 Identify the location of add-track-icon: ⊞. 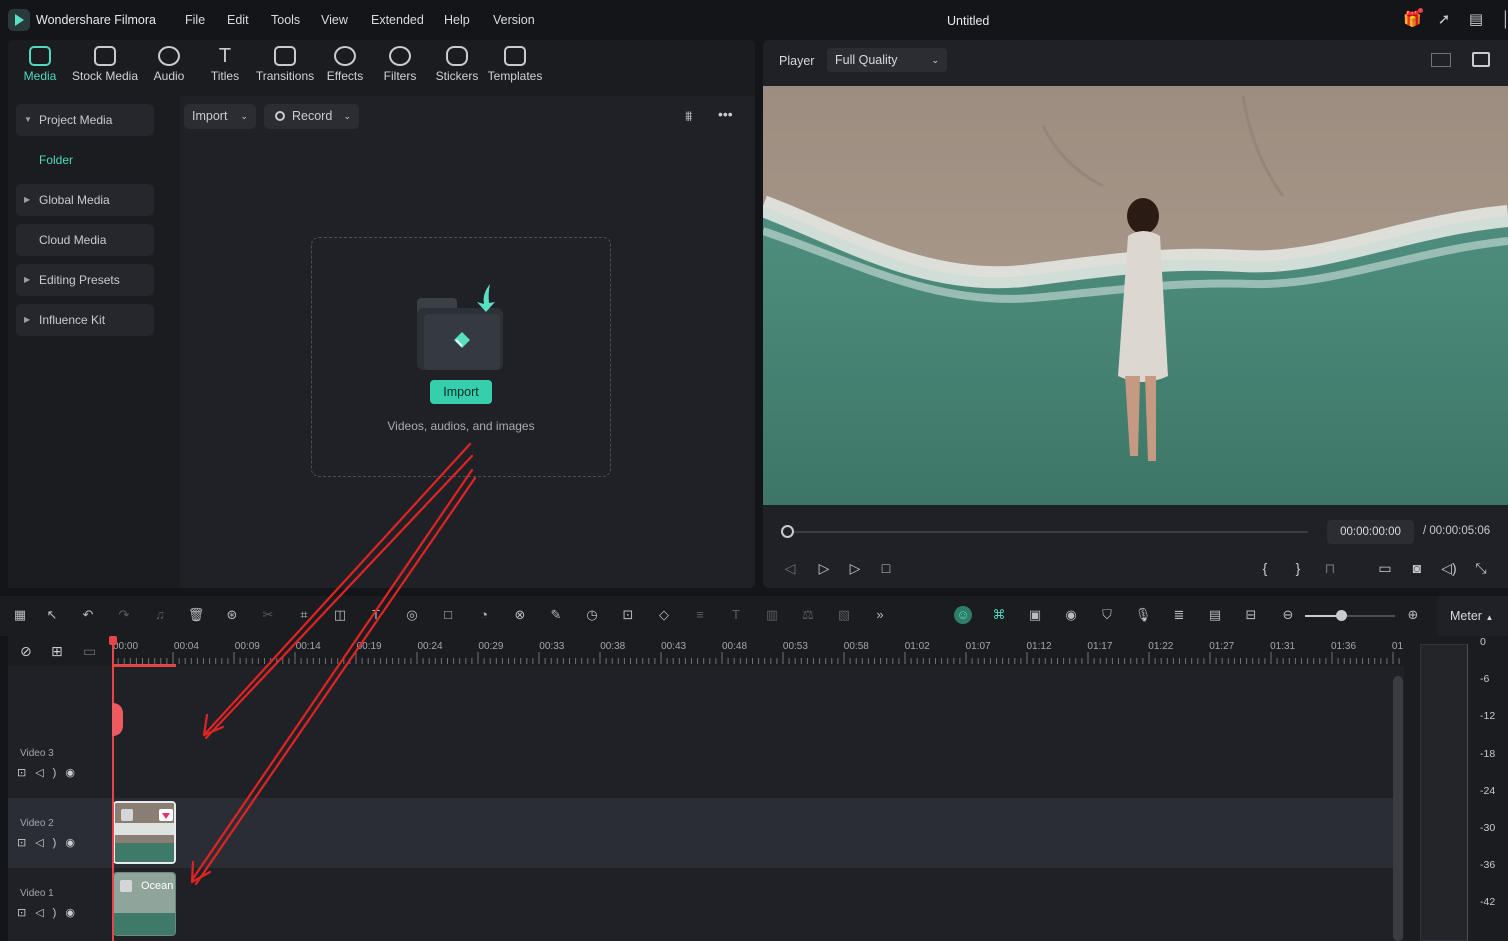
(57, 651).